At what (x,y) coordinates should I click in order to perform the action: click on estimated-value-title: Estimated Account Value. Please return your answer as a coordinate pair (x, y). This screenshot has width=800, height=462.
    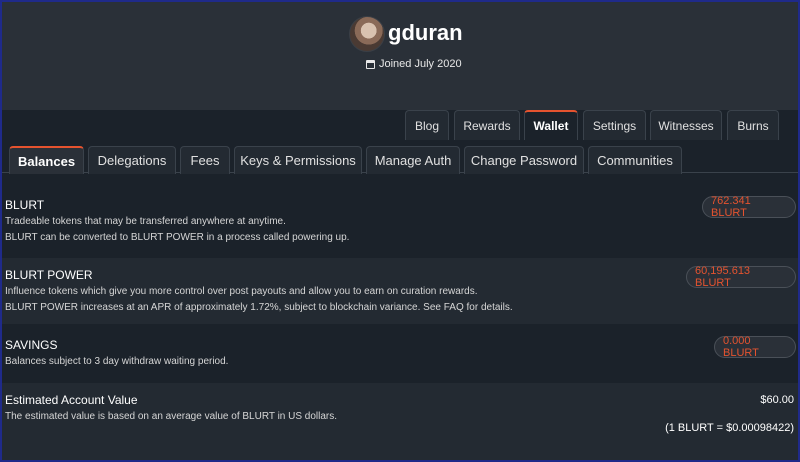
    Looking at the image, I should click on (71, 400).